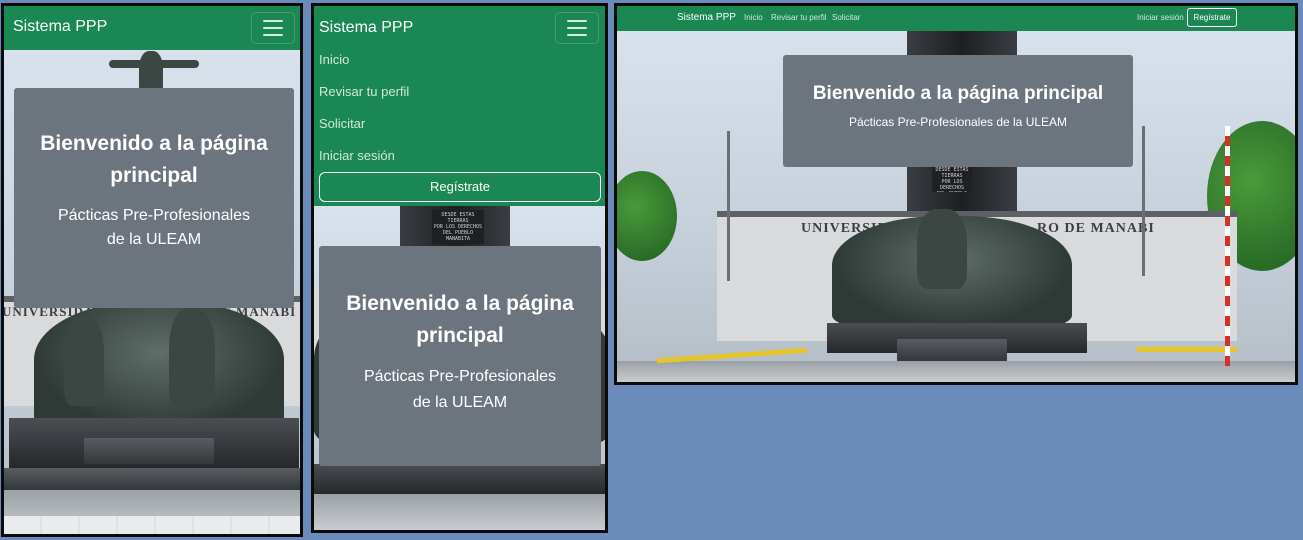  What do you see at coordinates (1096, 228) in the screenshot?
I see `wall-lettering-right: RO DE MANABI` at bounding box center [1096, 228].